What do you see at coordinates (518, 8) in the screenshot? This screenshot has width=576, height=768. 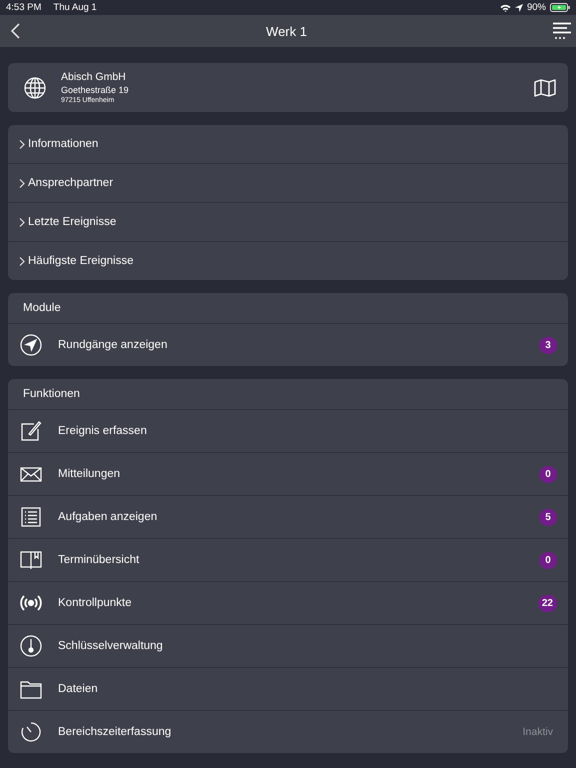 I see `location-icon` at bounding box center [518, 8].